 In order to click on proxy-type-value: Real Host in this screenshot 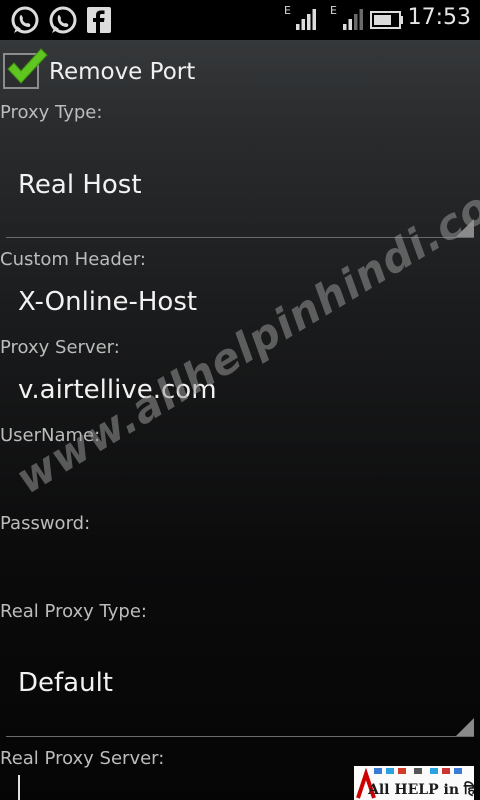, I will do `click(80, 185)`.